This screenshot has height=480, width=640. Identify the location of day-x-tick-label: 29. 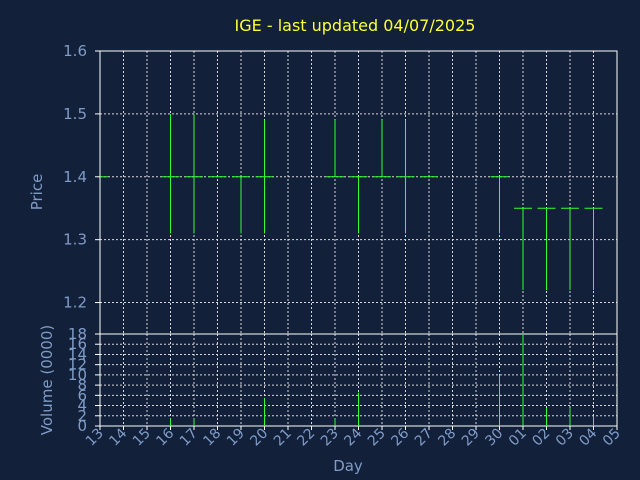
(471, 438).